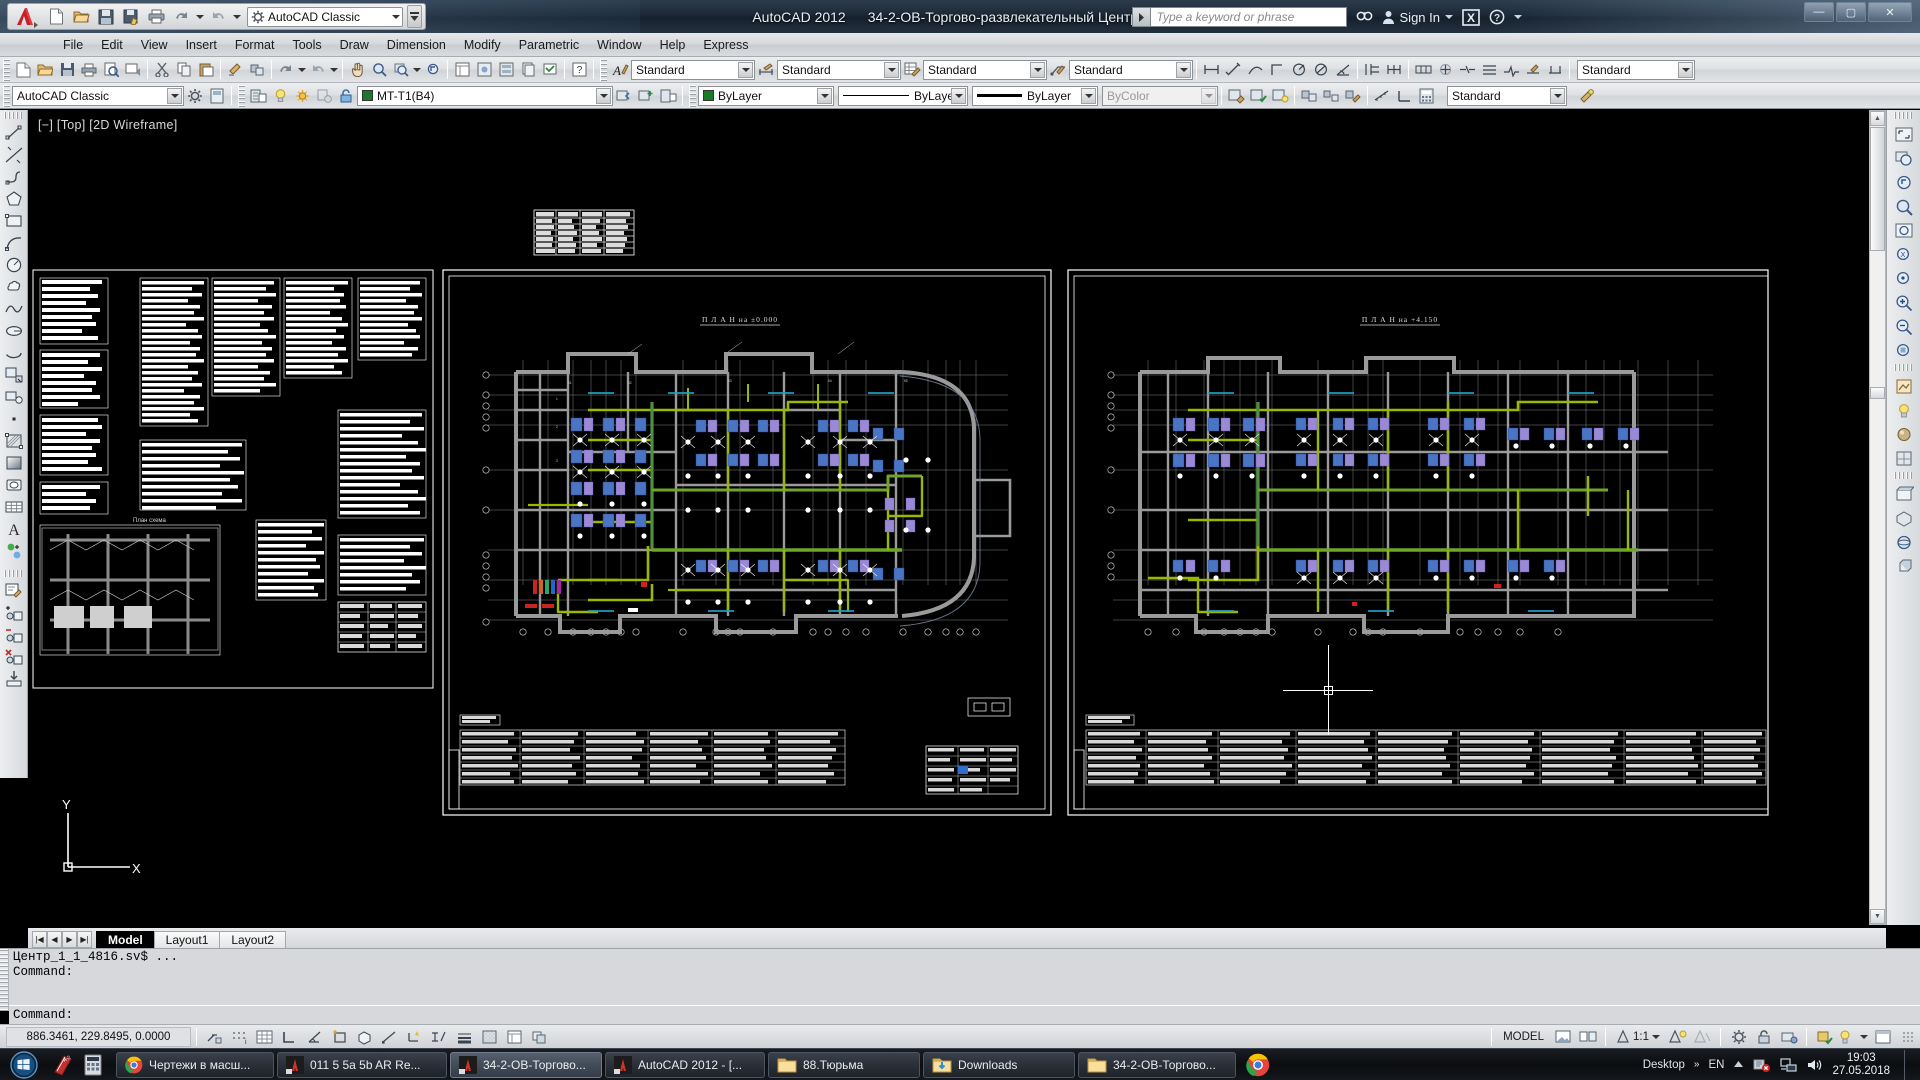 Image resolution: width=1920 pixels, height=1080 pixels. Describe the element at coordinates (1909, 1064) in the screenshot. I see `show-desktop-button` at that location.